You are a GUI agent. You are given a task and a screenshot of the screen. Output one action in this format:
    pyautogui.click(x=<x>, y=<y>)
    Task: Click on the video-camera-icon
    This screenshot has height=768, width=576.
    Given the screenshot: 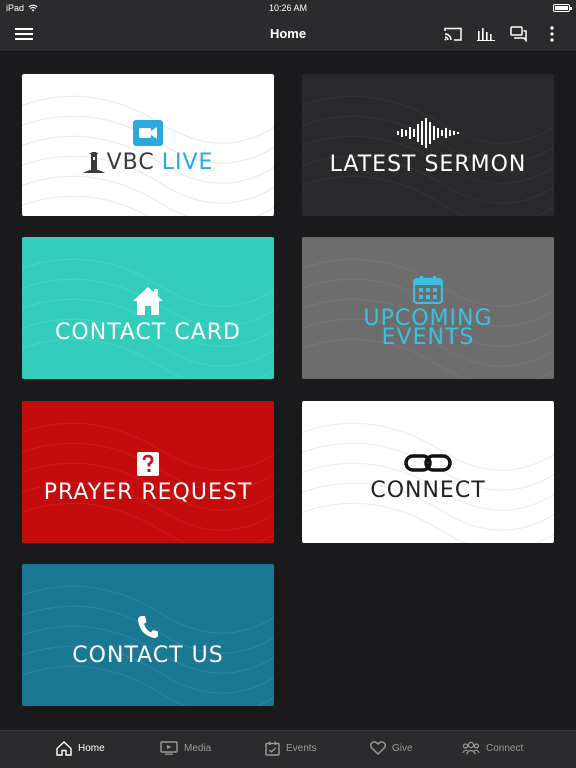 What is the action you would take?
    pyautogui.click(x=147, y=133)
    